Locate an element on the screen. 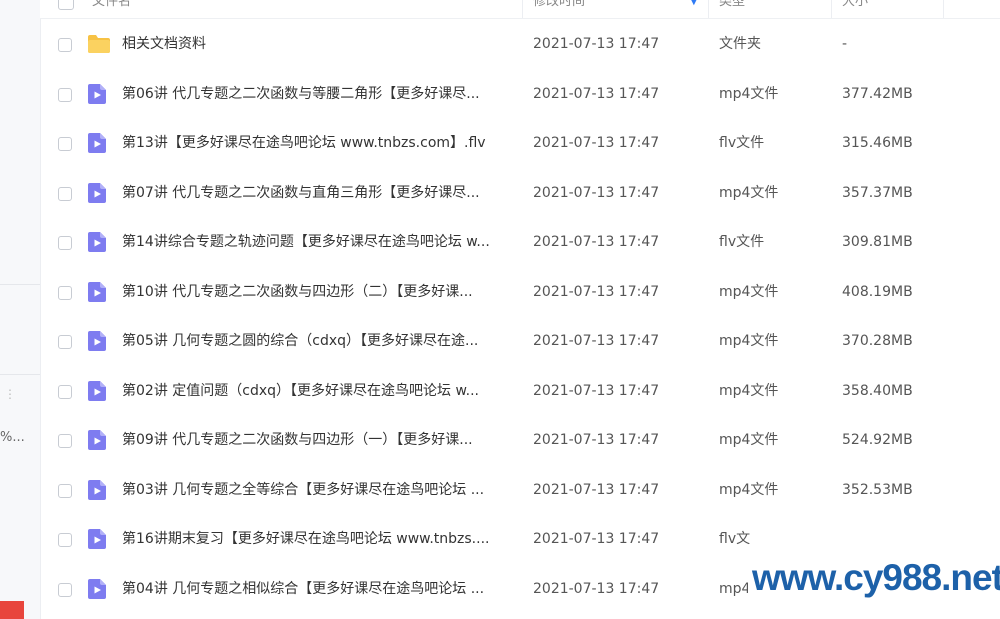 This screenshot has height=619, width=1000. file-row: 相关文档资料 2021-07-13 17:47 文件夹 - is located at coordinates (520, 45).